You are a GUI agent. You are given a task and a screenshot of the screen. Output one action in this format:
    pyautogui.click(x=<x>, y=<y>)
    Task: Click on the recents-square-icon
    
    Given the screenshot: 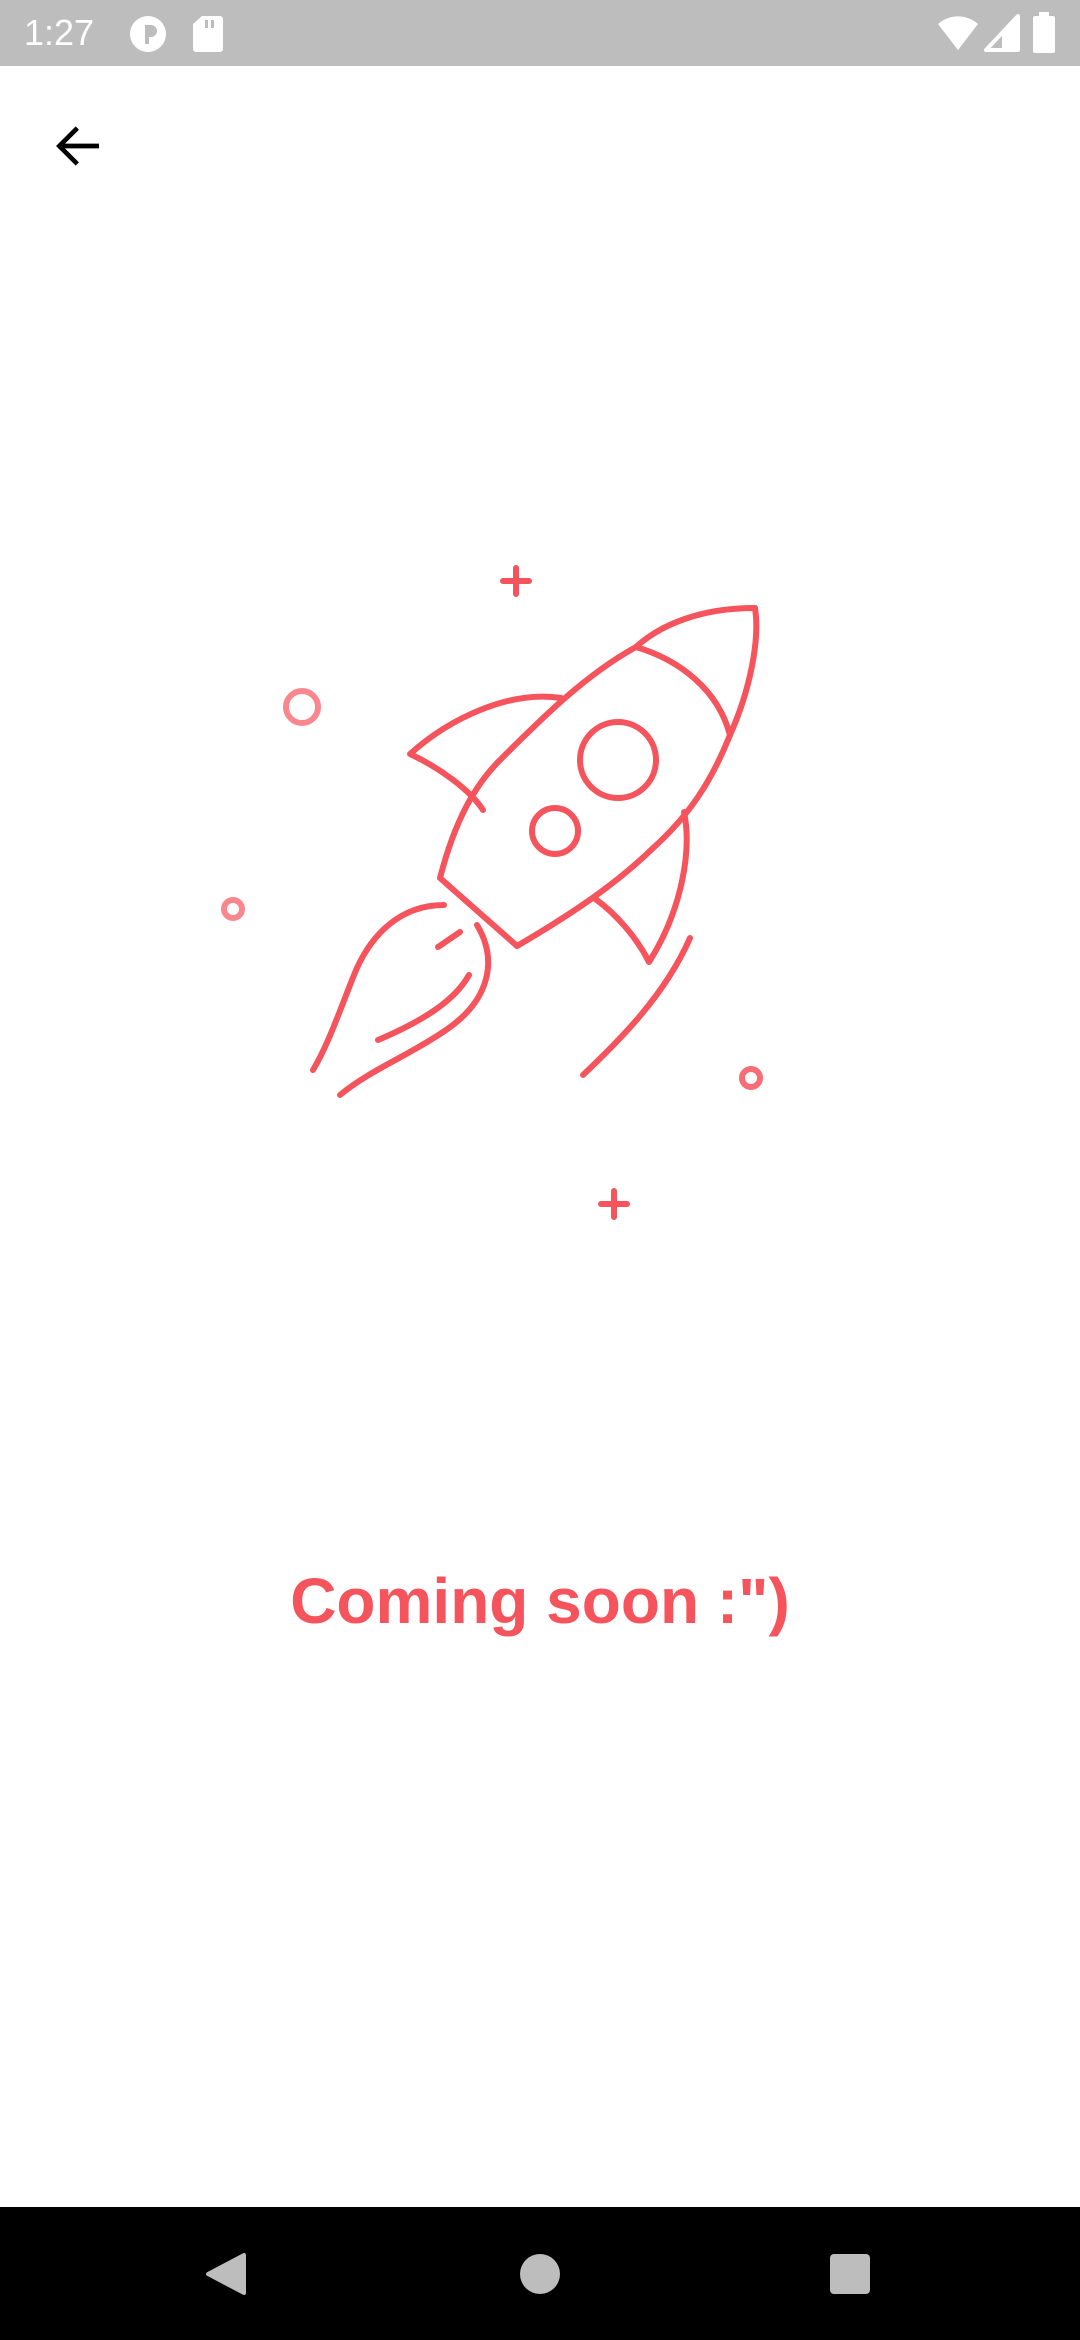 What is the action you would take?
    pyautogui.click(x=850, y=2273)
    